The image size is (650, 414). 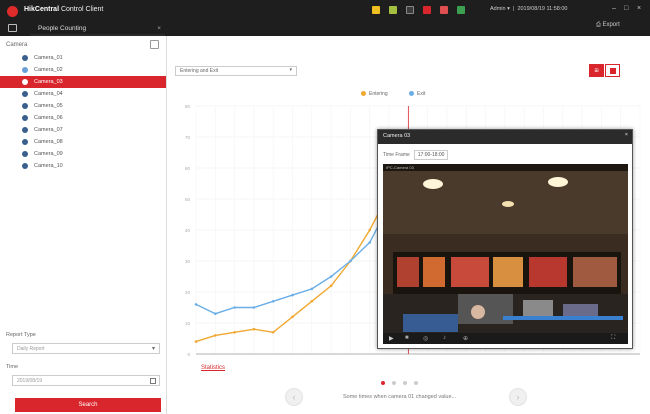 I want to click on report-type-label: Report Type, so click(x=21, y=335).